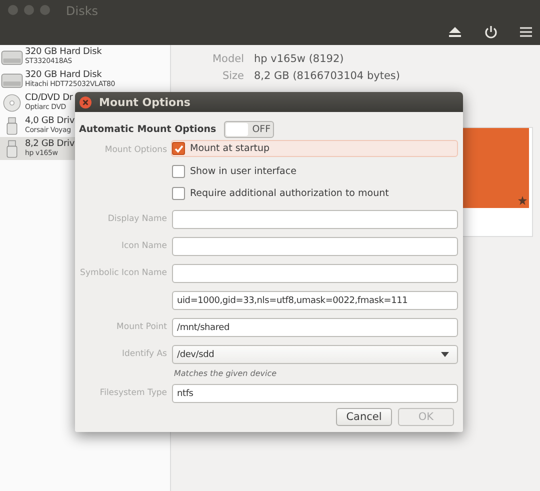 The image size is (540, 491). Describe the element at coordinates (49, 99) in the screenshot. I see `drive-name: CD/DVD Dr` at that location.